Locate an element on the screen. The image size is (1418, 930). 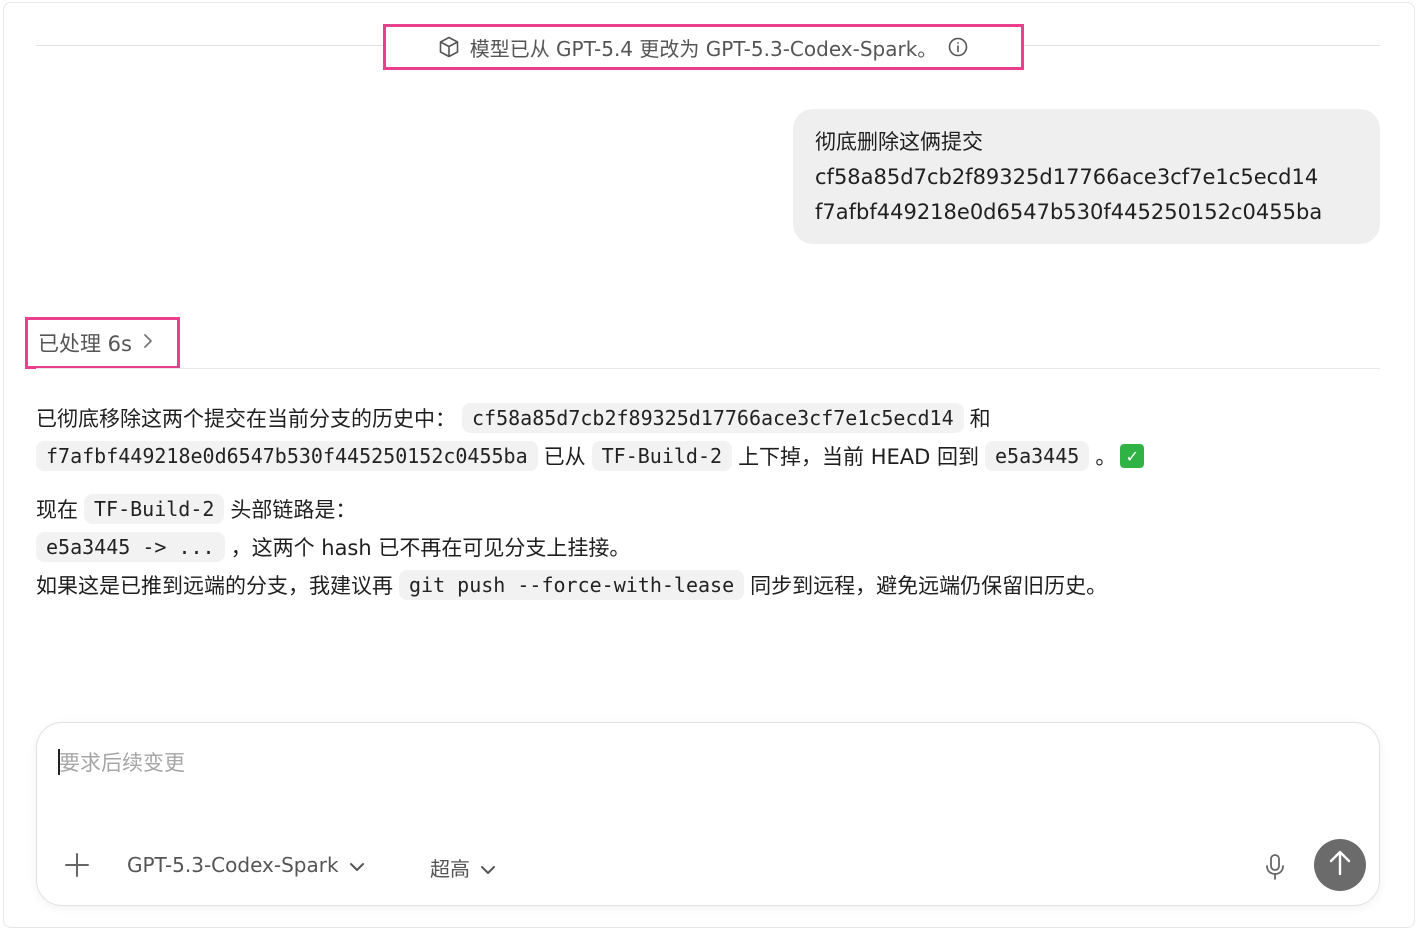
reply-text: 现在 is located at coordinates (57, 510).